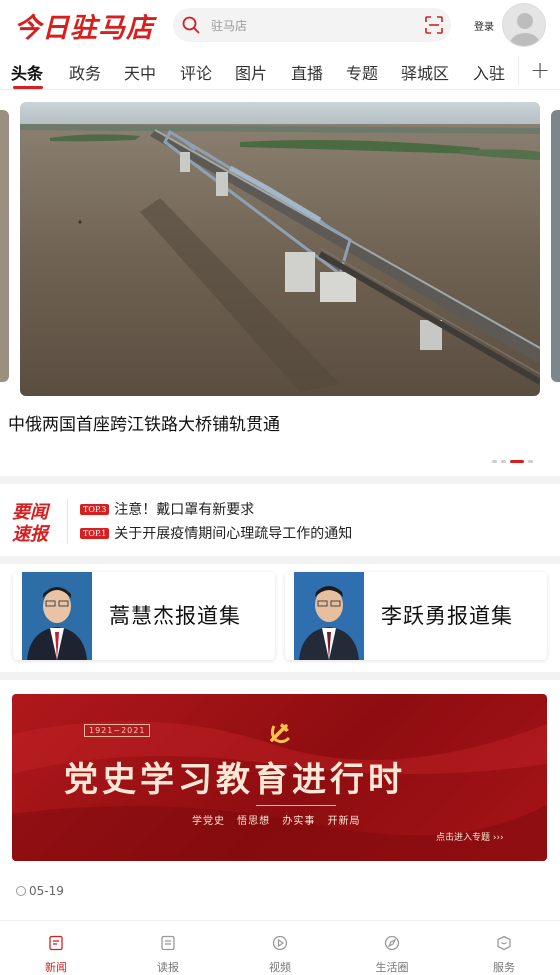  I want to click on scan-icon, so click(434, 25).